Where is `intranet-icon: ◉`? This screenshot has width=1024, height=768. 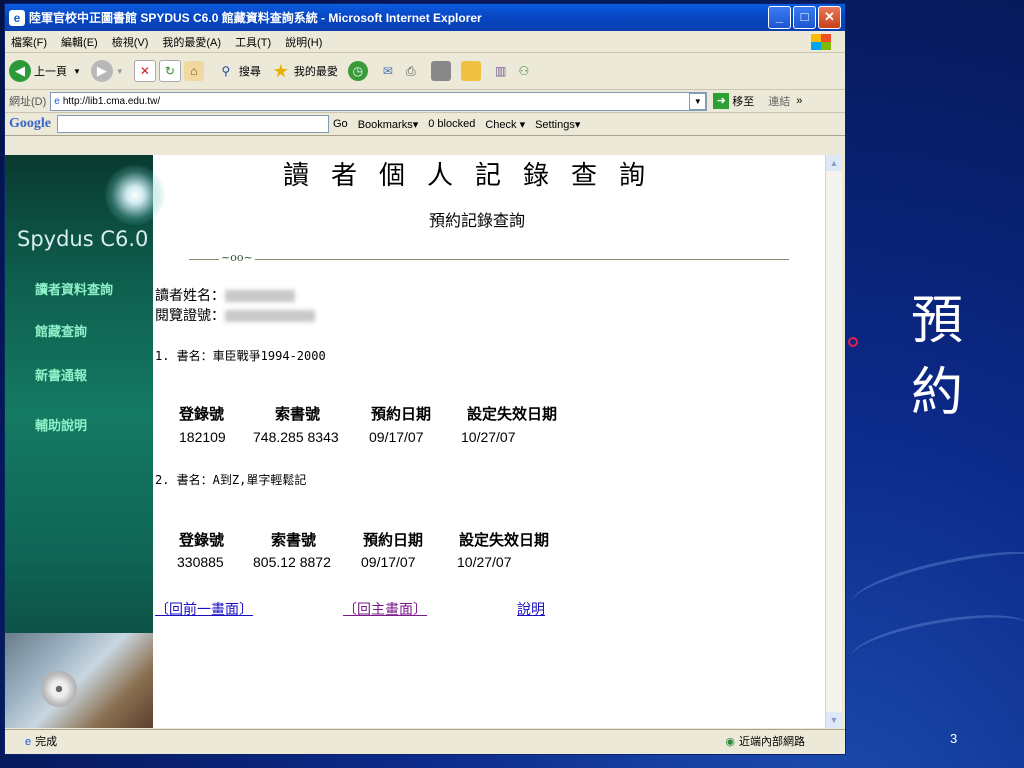 intranet-icon: ◉ is located at coordinates (730, 742).